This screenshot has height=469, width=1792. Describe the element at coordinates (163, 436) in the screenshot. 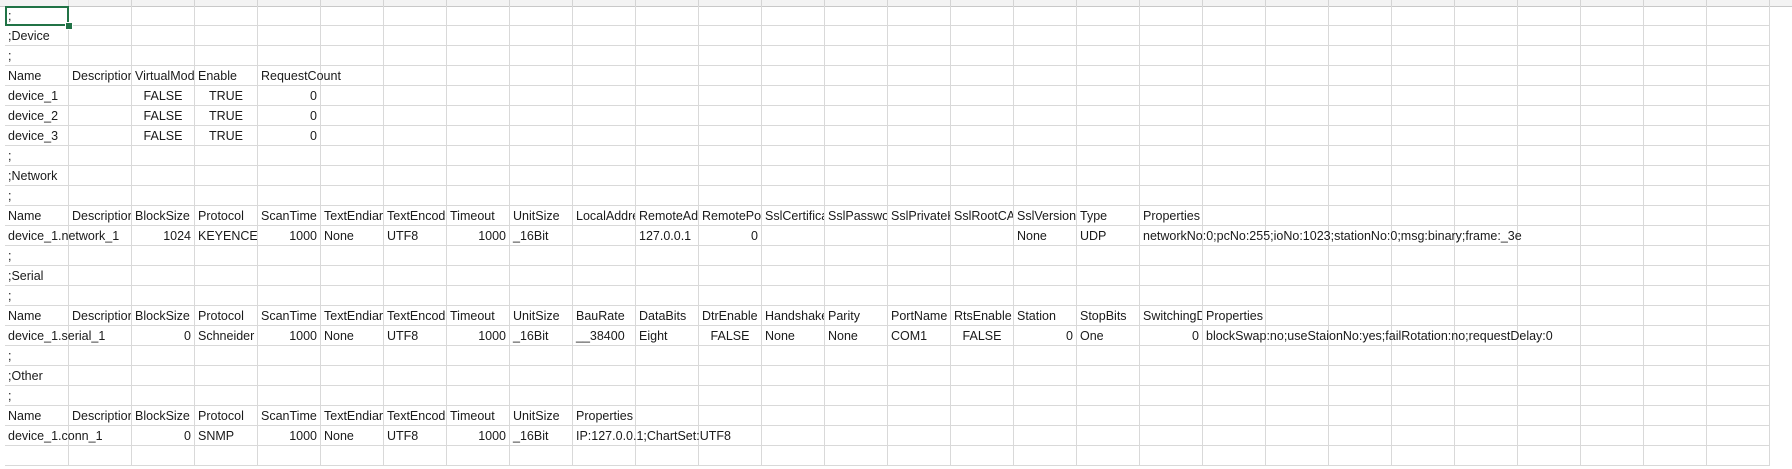

I see `sheet-cell: 0` at that location.